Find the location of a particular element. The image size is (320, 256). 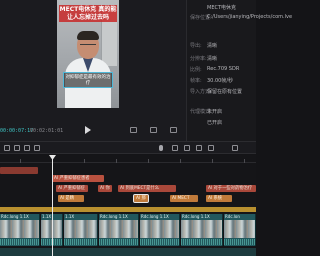

property-row: 代理模式: 未开启 is located at coordinates (206, 112).